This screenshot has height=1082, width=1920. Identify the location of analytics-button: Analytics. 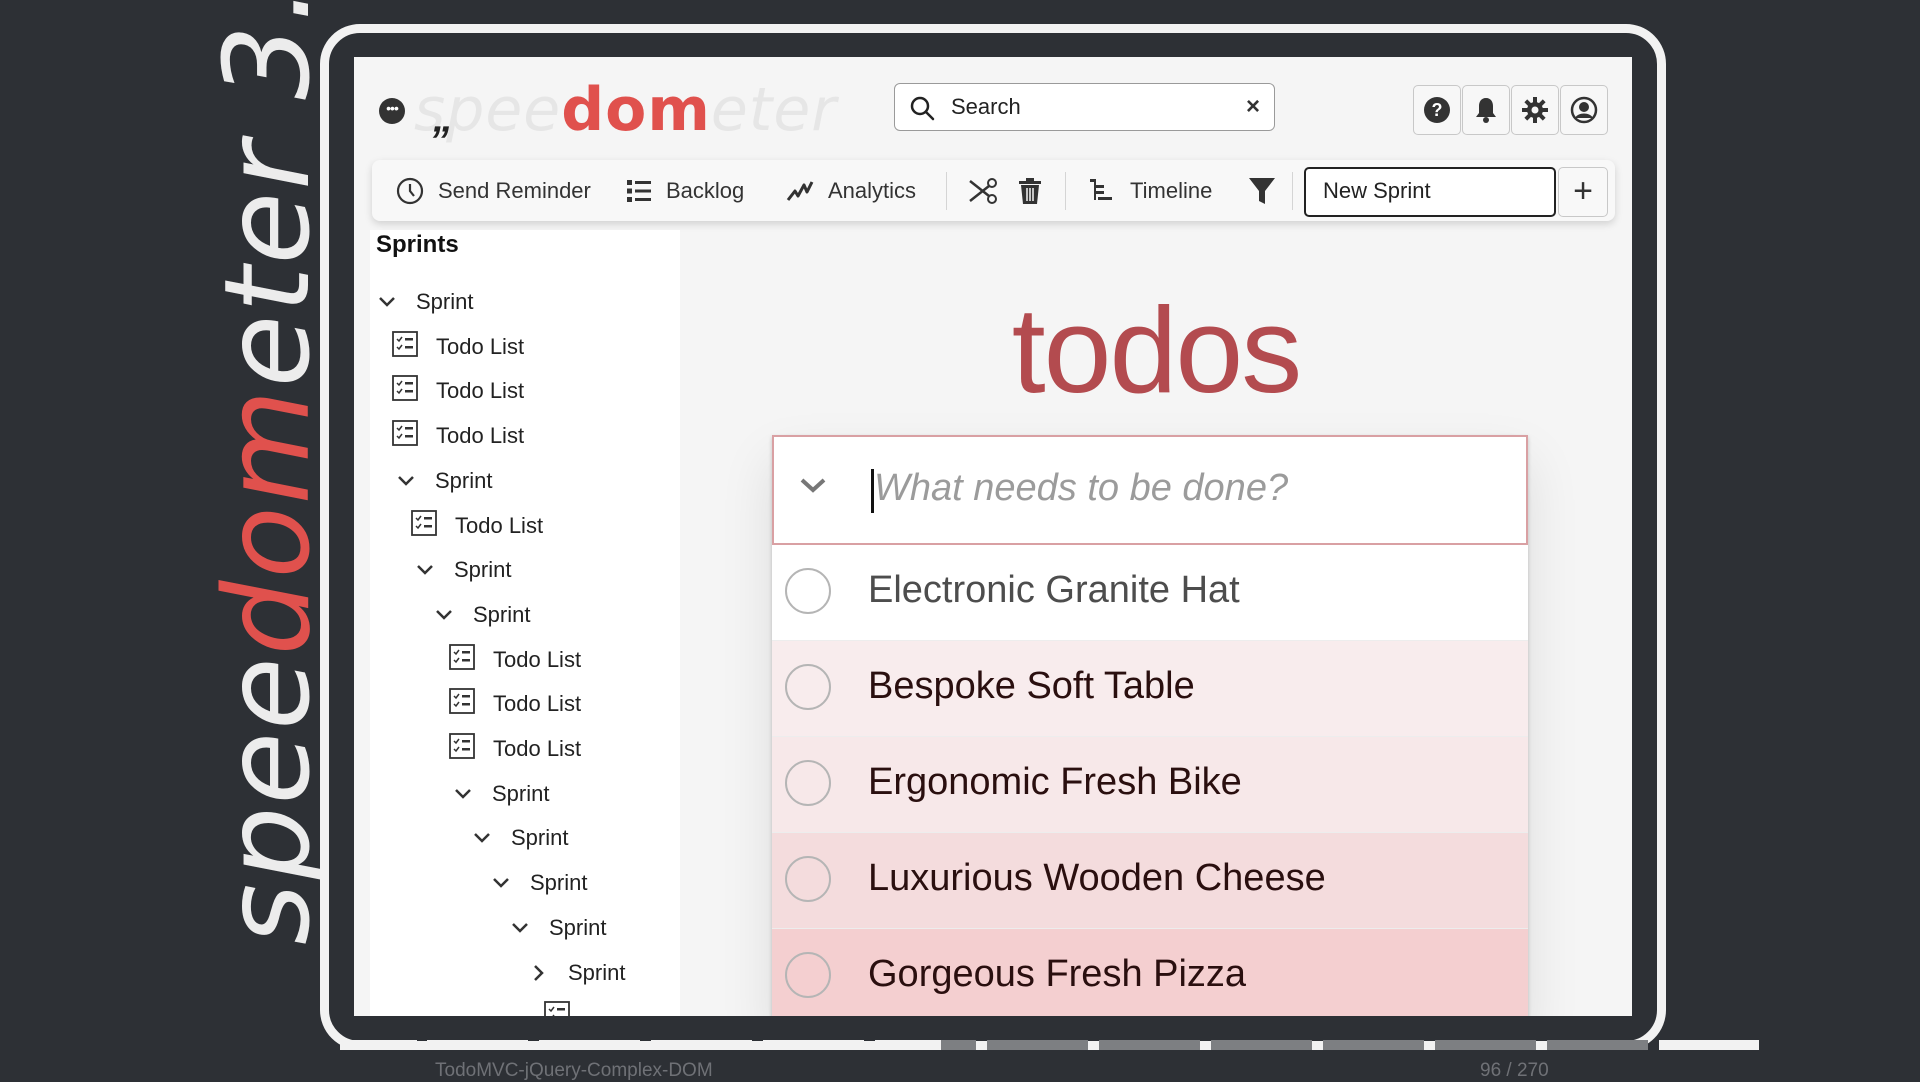
(851, 190).